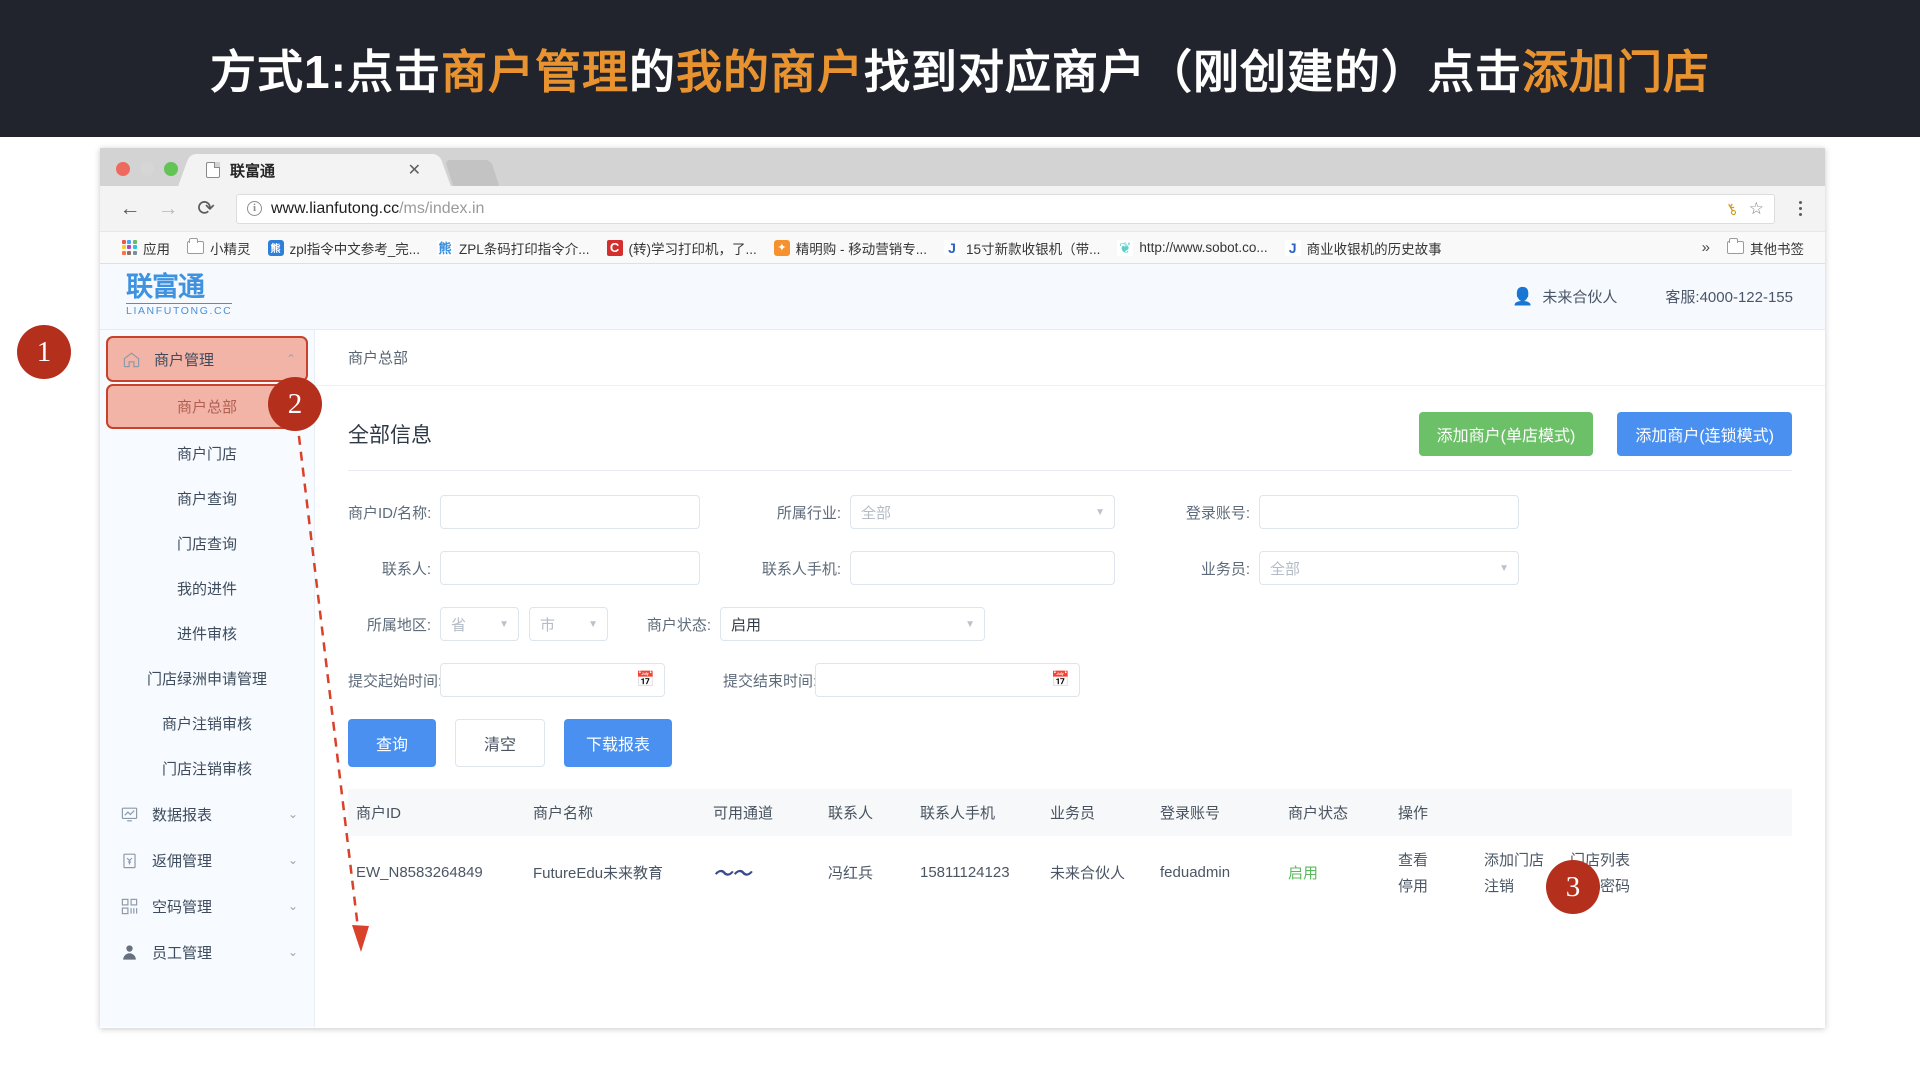 The height and width of the screenshot is (1080, 1920). What do you see at coordinates (130, 209) in the screenshot?
I see `back-button: ←` at bounding box center [130, 209].